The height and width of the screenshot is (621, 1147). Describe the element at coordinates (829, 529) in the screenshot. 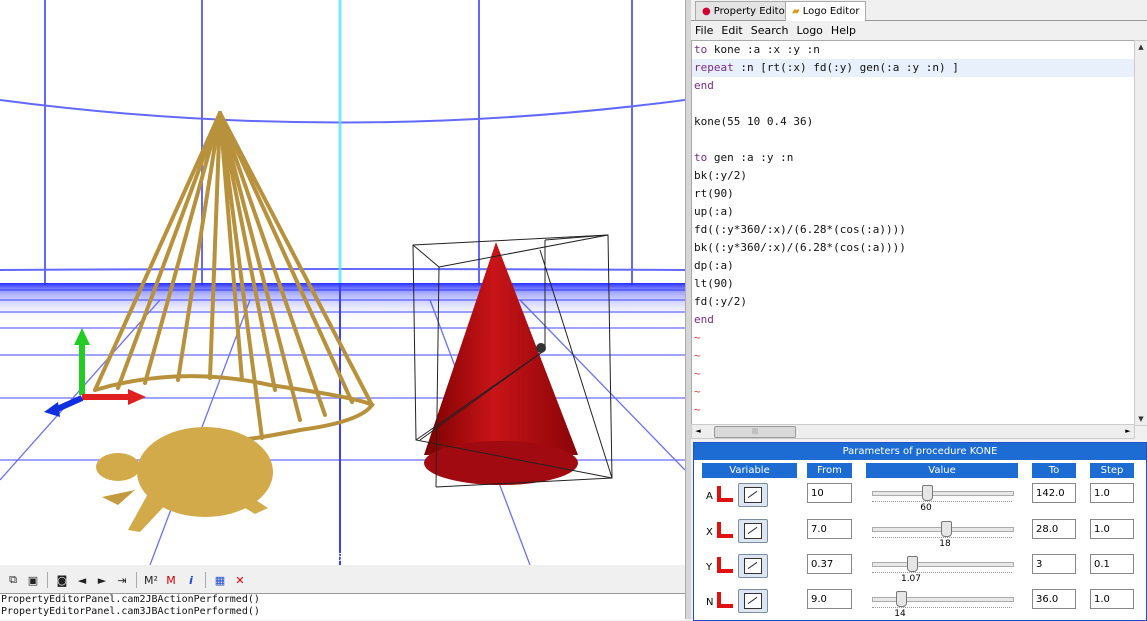

I see `from-field: 7.0` at that location.